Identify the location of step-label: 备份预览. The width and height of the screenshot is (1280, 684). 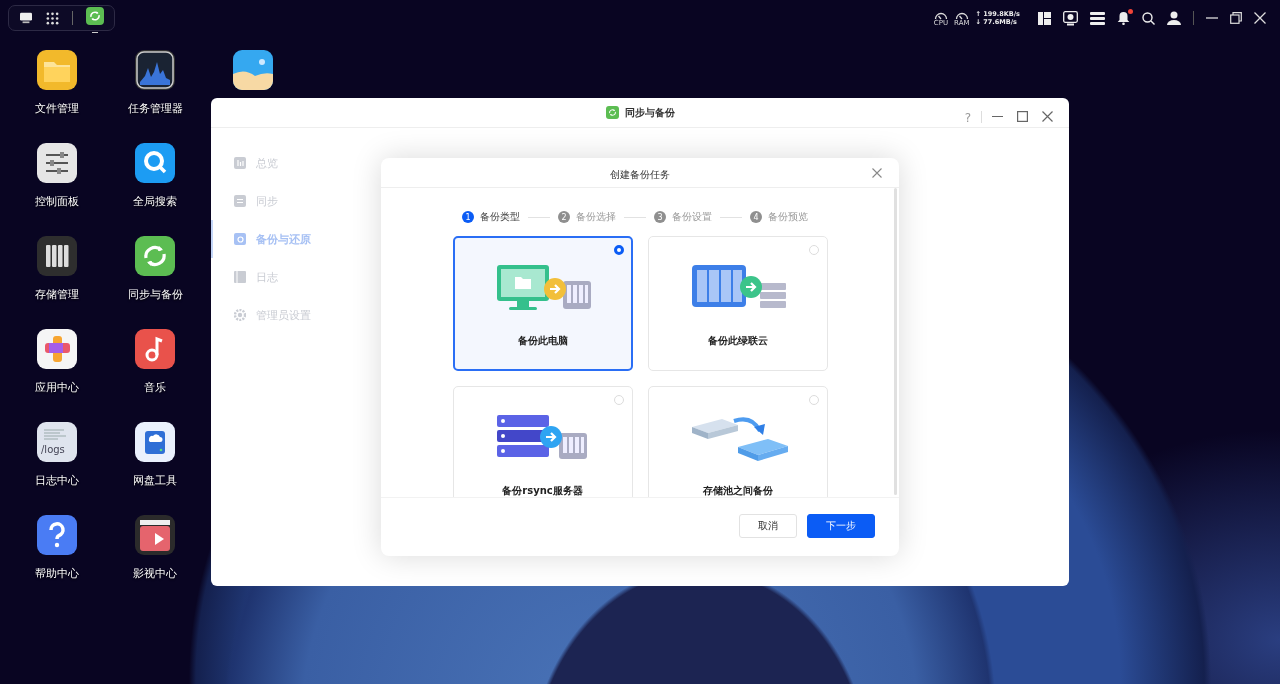
(788, 217).